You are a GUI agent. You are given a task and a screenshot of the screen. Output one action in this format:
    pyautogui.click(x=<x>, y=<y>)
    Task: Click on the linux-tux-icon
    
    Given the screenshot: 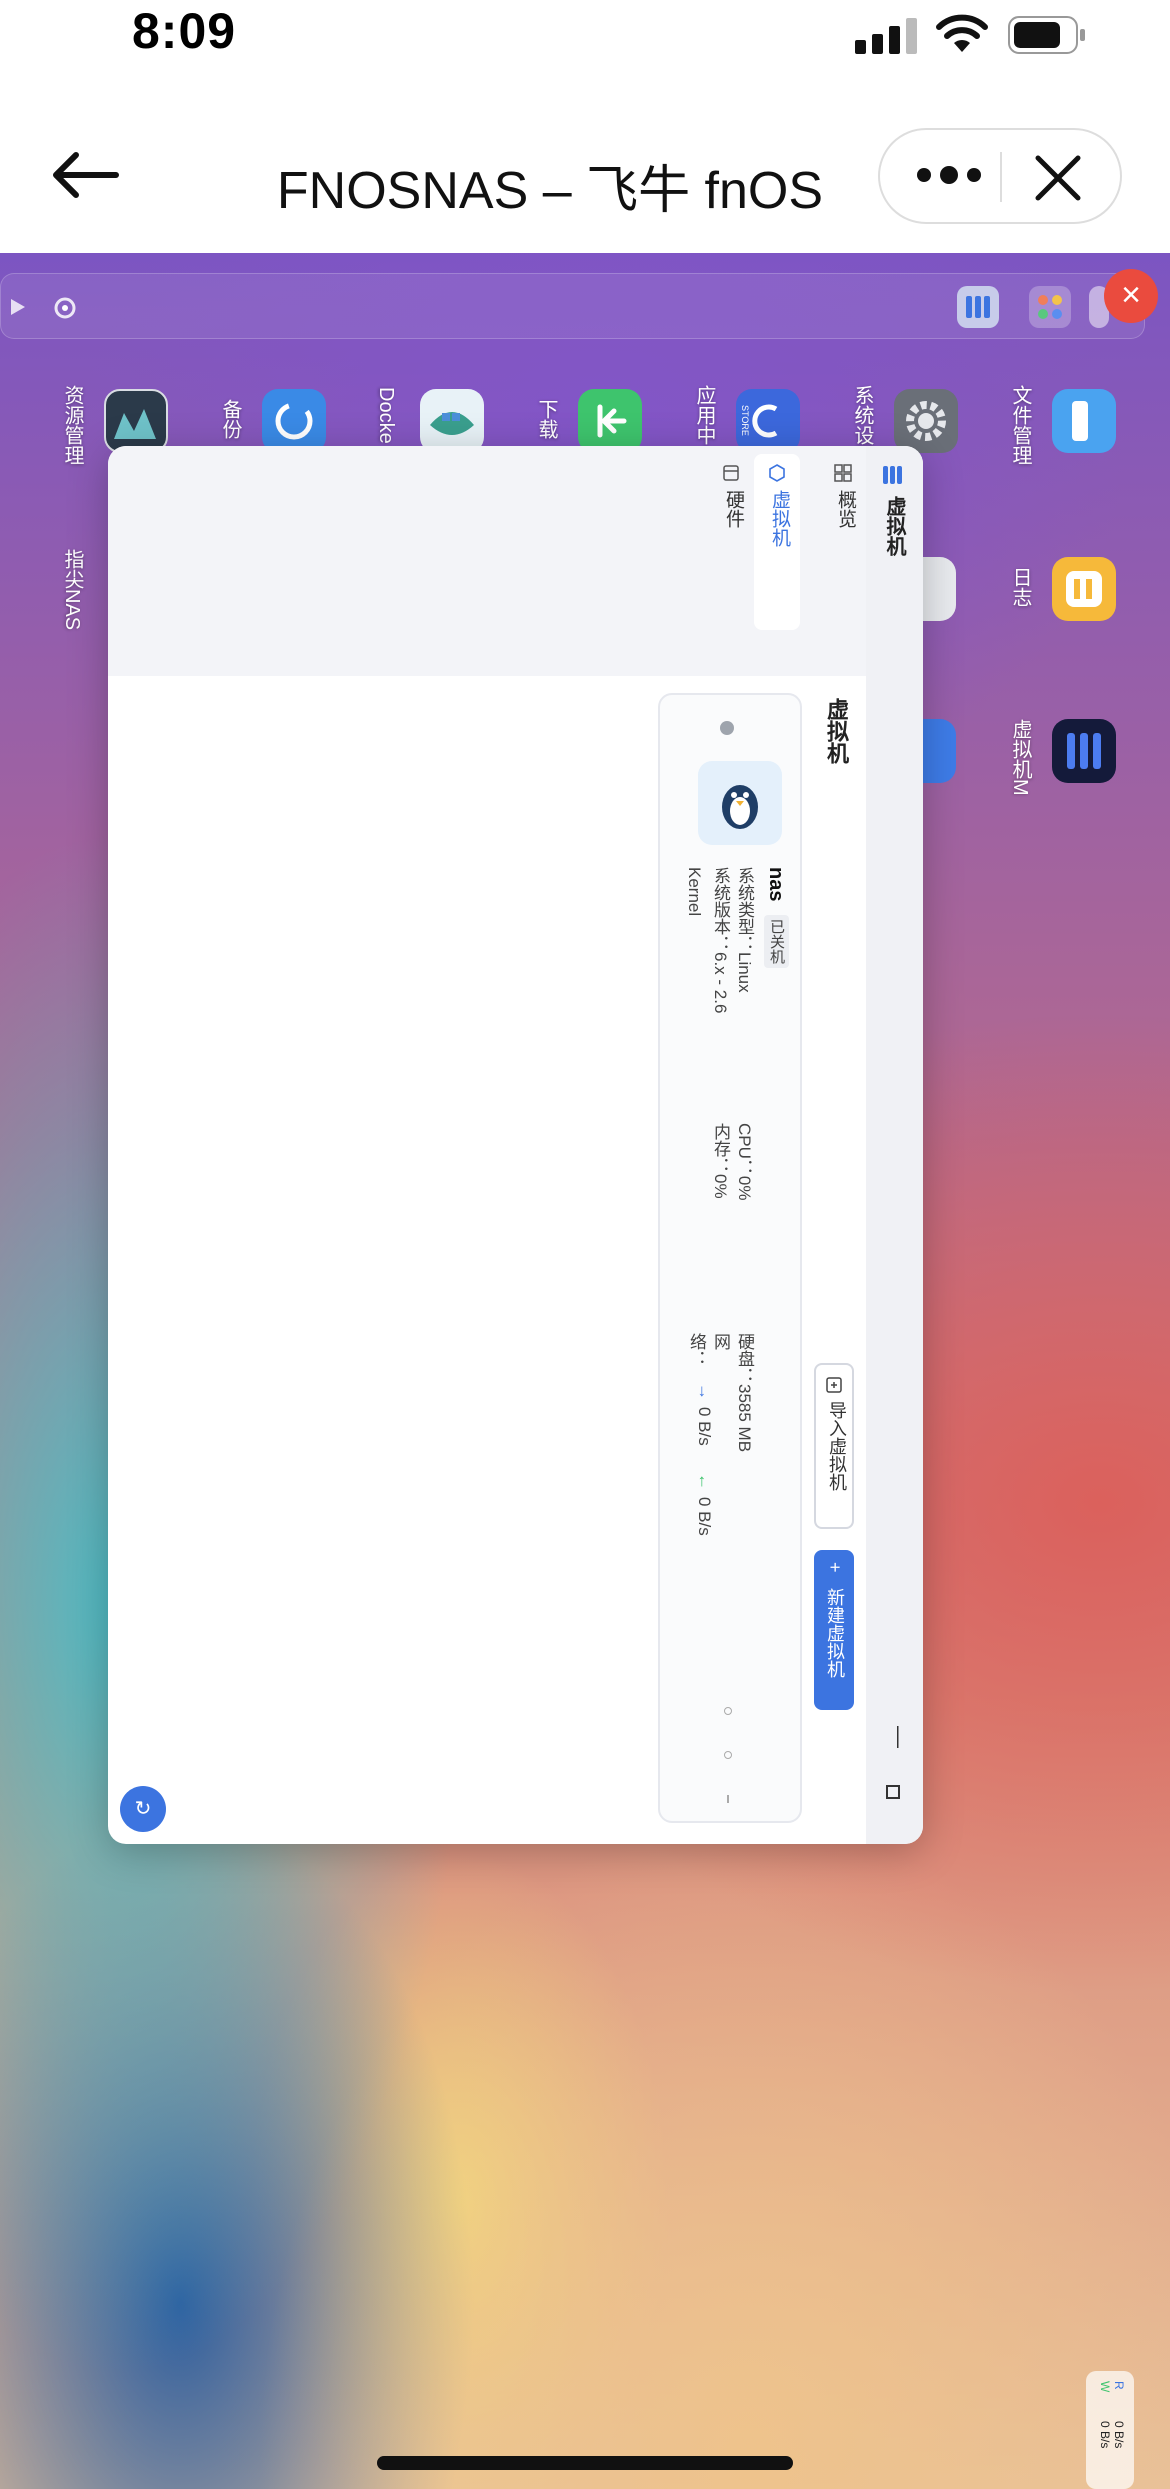 What is the action you would take?
    pyautogui.click(x=740, y=803)
    